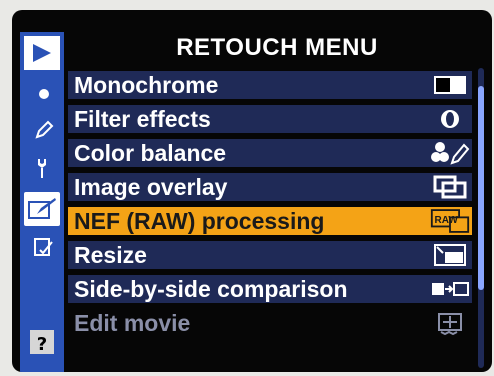 Image resolution: width=494 pixels, height=376 pixels. What do you see at coordinates (151, 187) in the screenshot?
I see `menu-item-label: Image overlay` at bounding box center [151, 187].